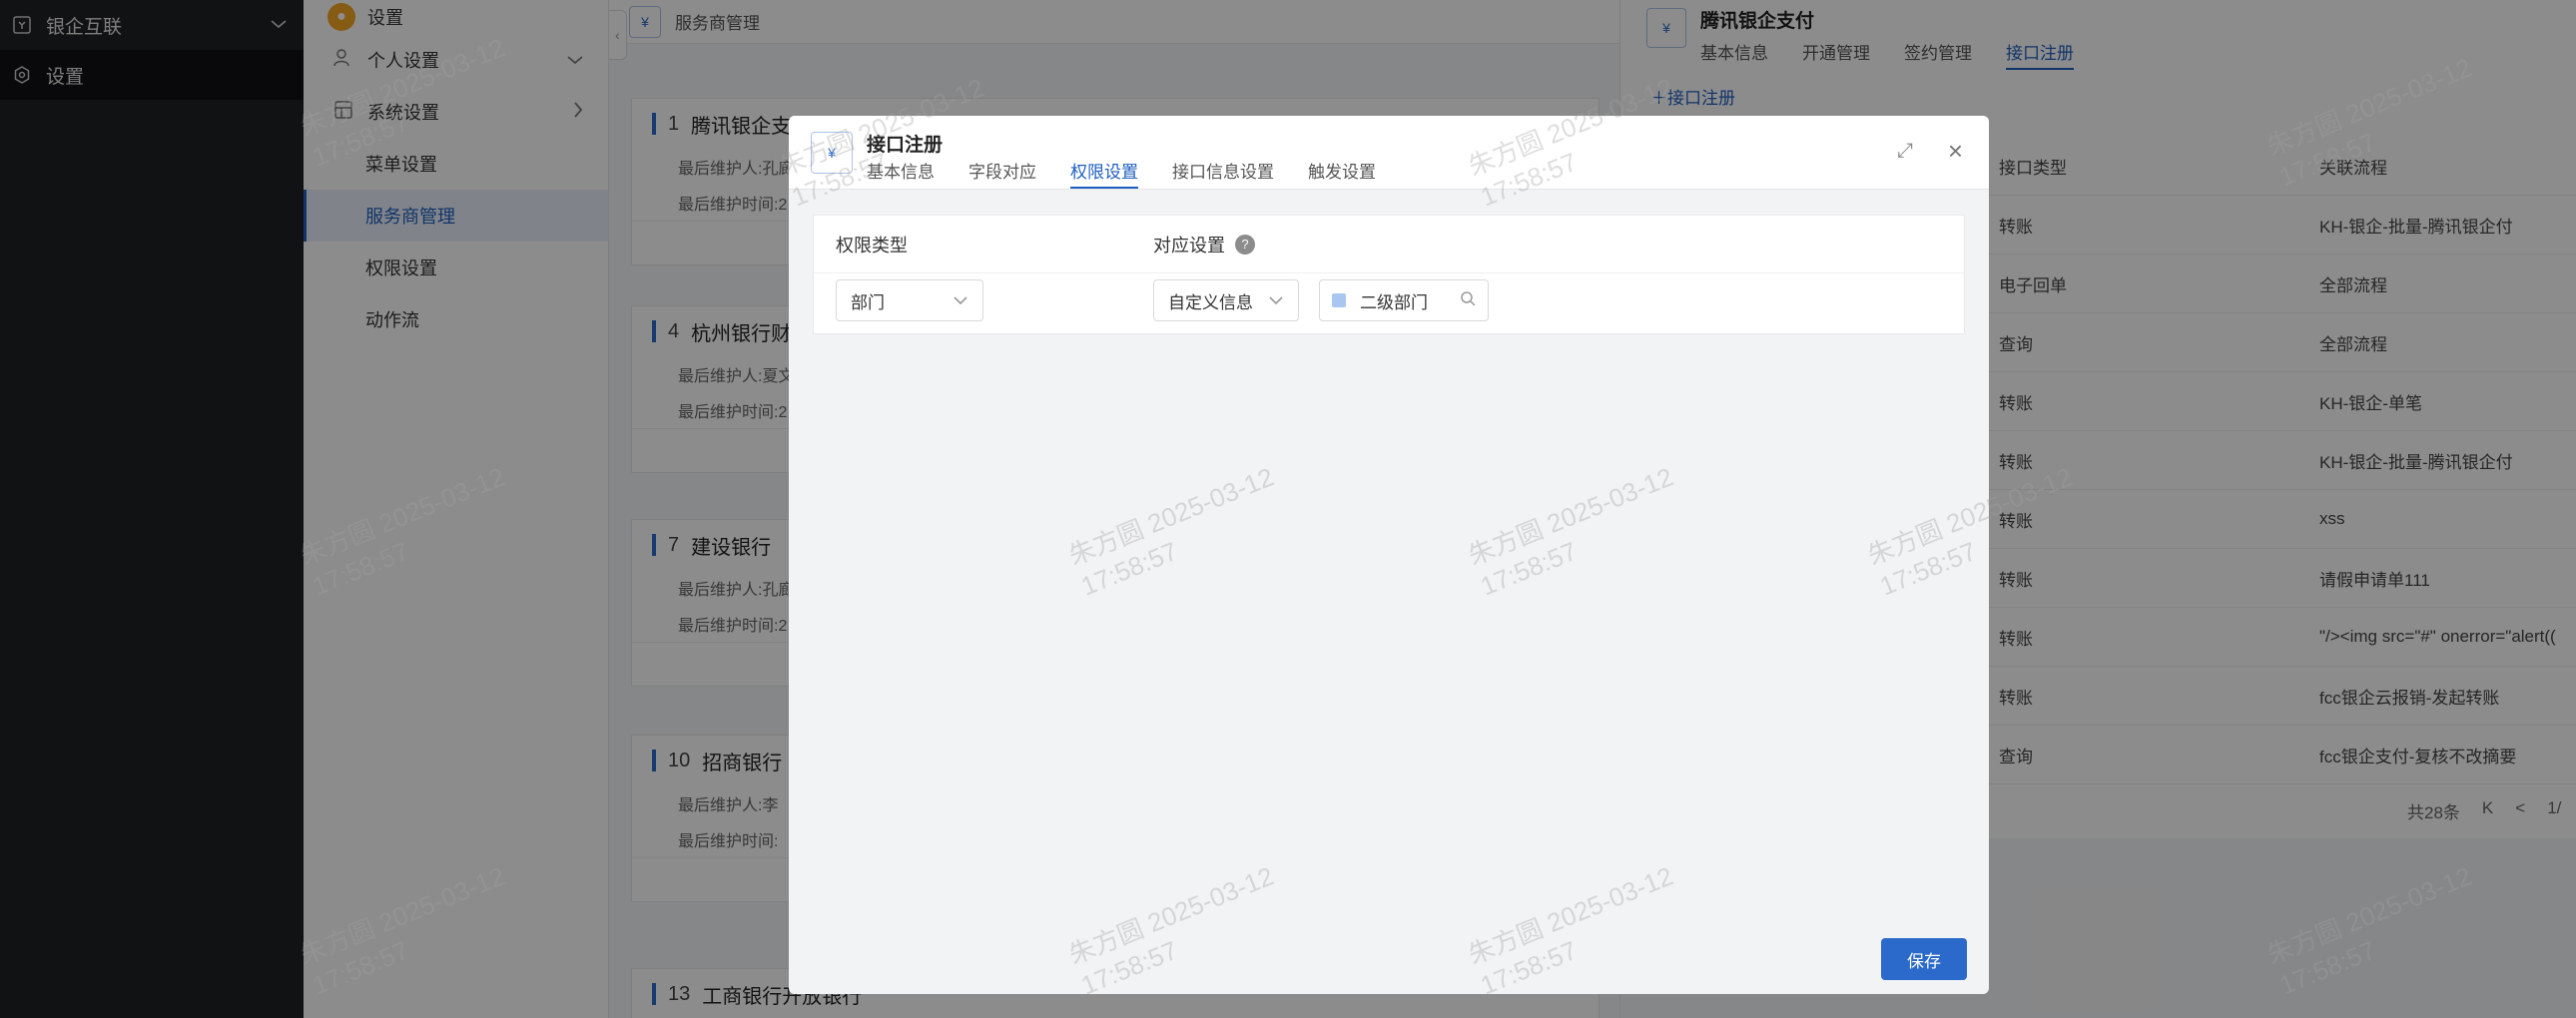 The image size is (2576, 1018). Describe the element at coordinates (1389, 244) in the screenshot. I see `permission-panel-header: 权限类型 对应设置?` at that location.